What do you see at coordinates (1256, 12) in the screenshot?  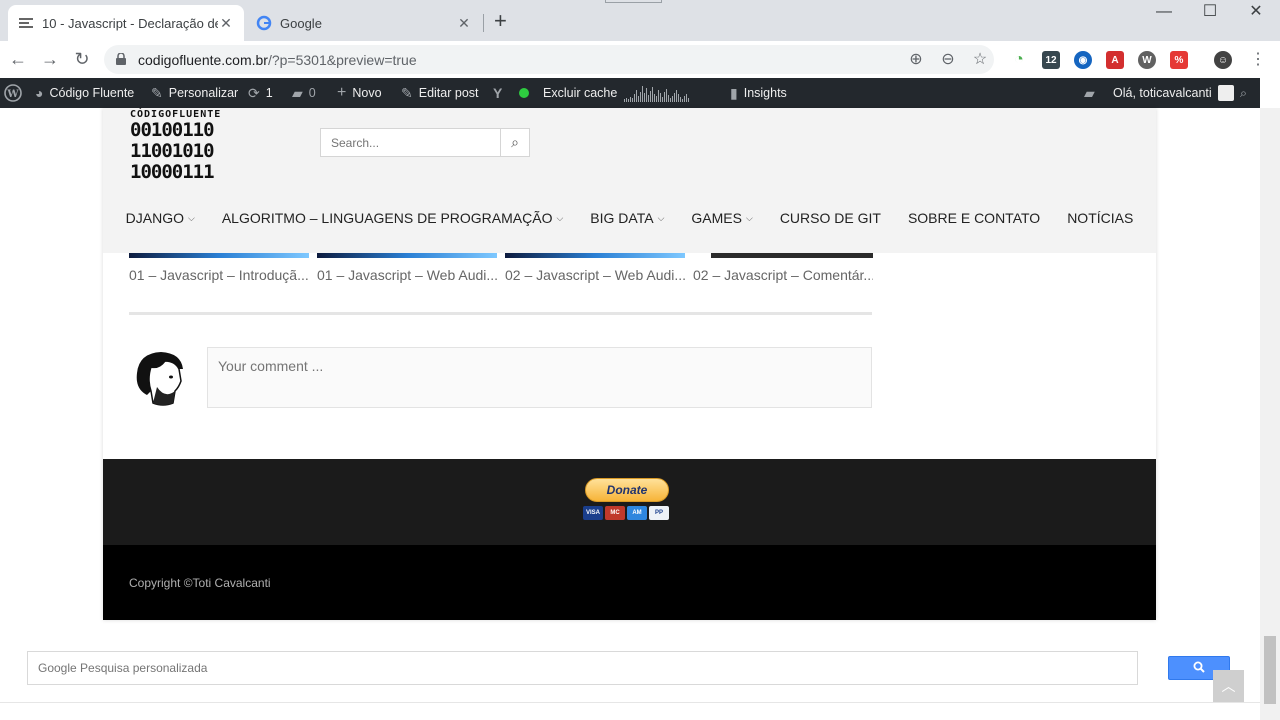 I see `close-icon: ✕` at bounding box center [1256, 12].